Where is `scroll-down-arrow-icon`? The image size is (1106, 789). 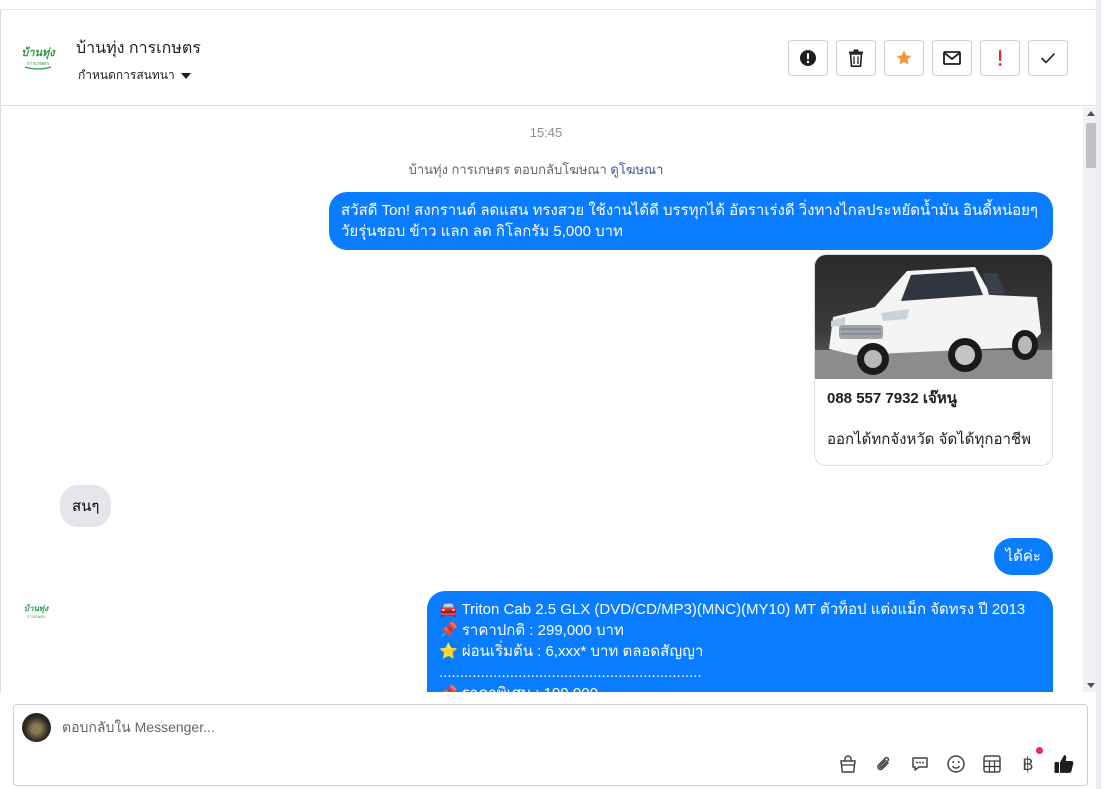 scroll-down-arrow-icon is located at coordinates (1091, 685).